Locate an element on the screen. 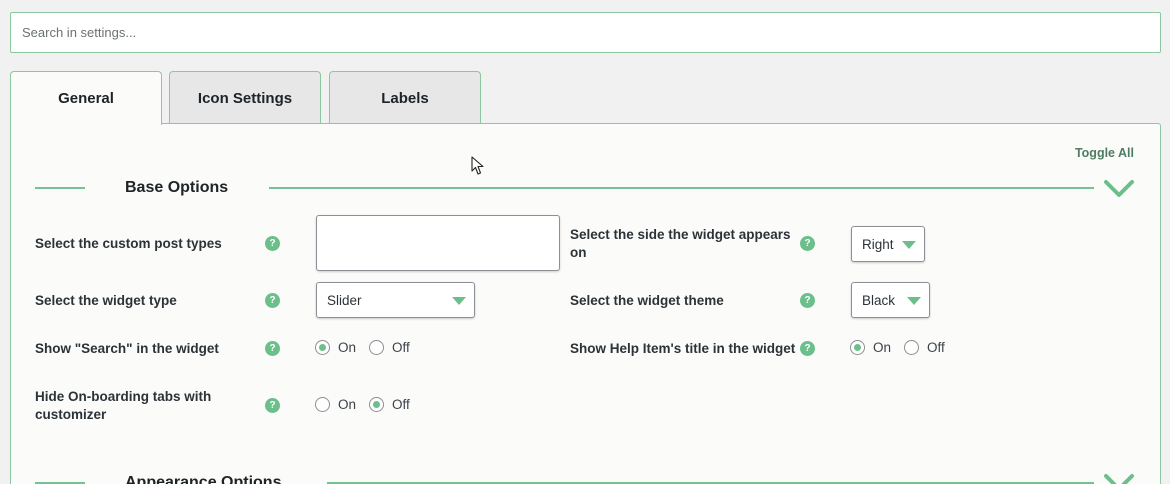 The height and width of the screenshot is (484, 1170). section-title-base-options: Base Options is located at coordinates (177, 187).